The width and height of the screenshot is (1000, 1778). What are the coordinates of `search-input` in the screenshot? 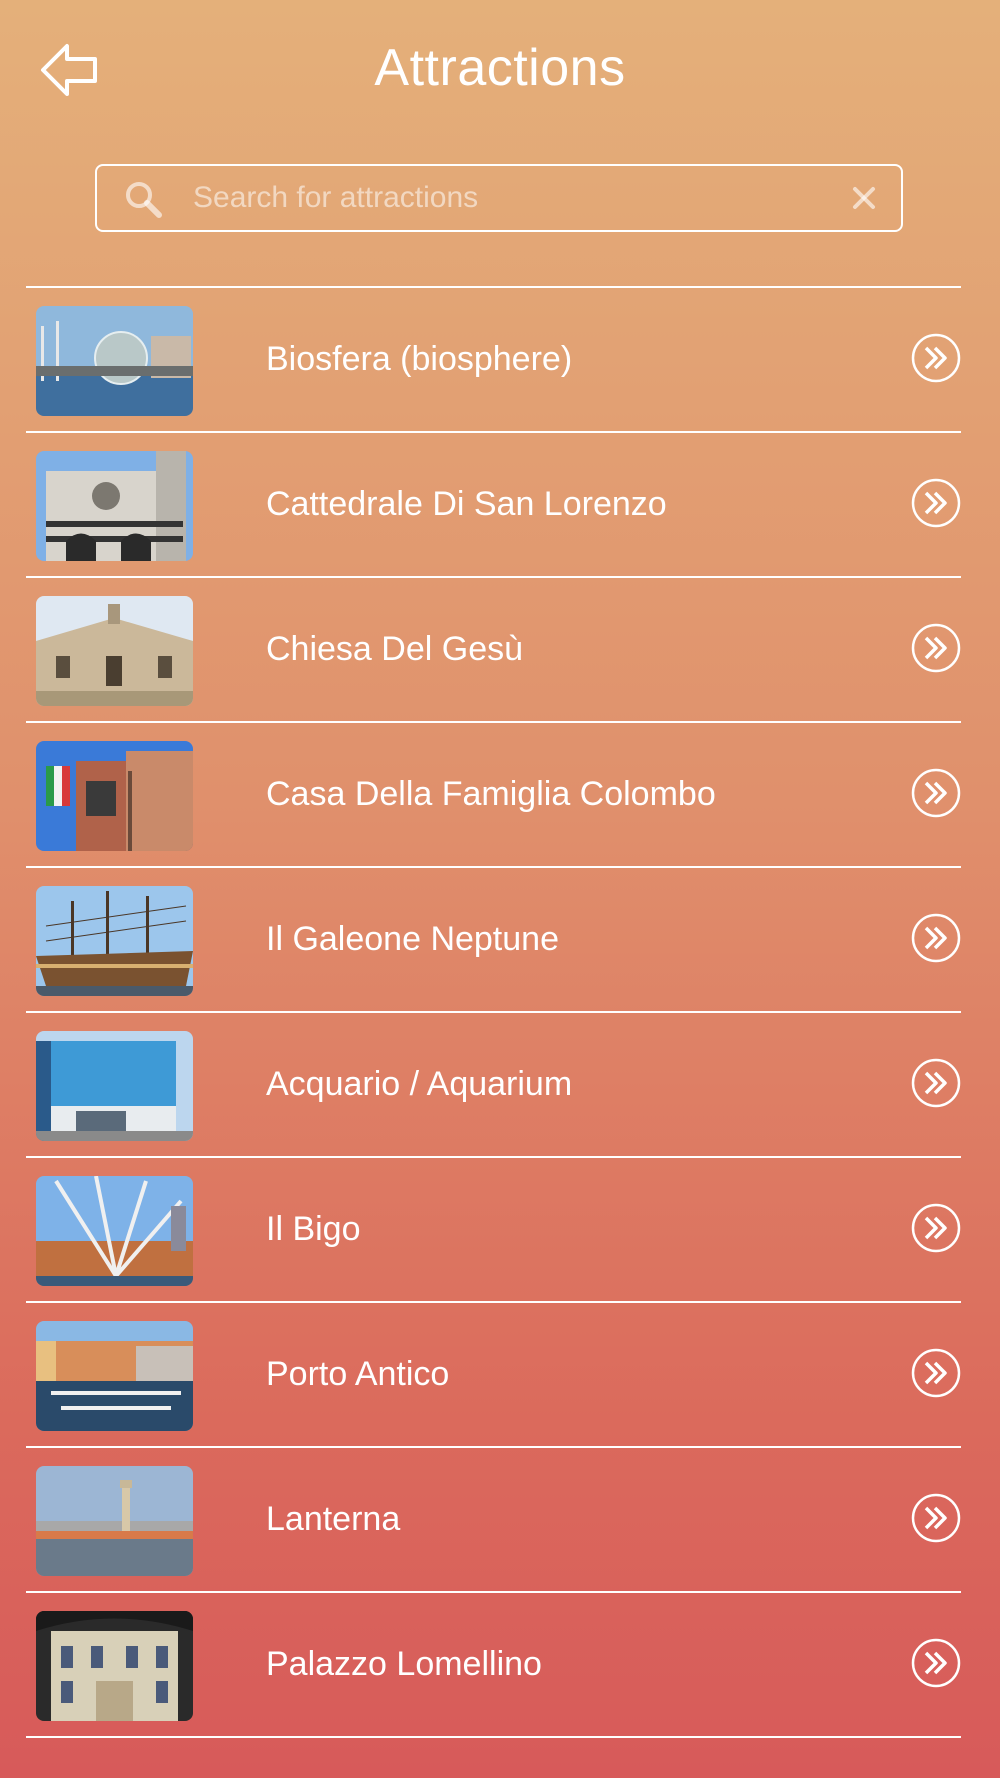 It's located at (503, 198).